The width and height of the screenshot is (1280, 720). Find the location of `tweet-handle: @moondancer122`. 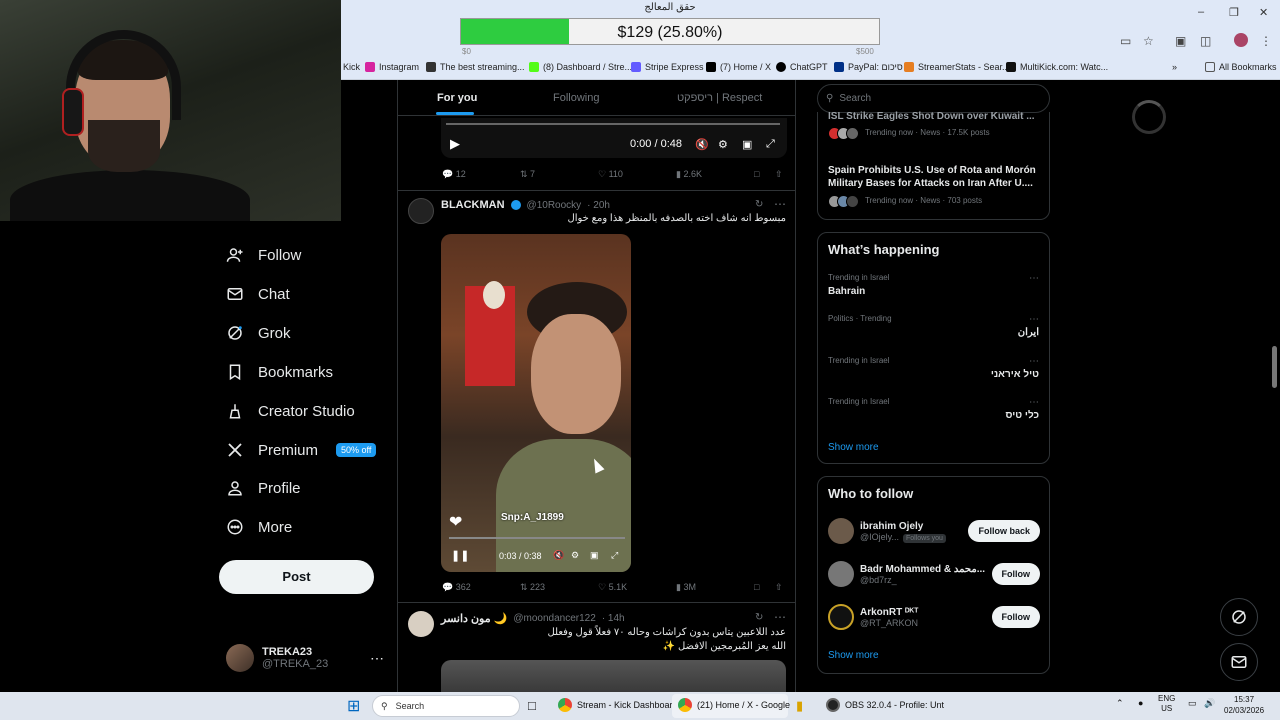

tweet-handle: @moondancer122 is located at coordinates (554, 618).